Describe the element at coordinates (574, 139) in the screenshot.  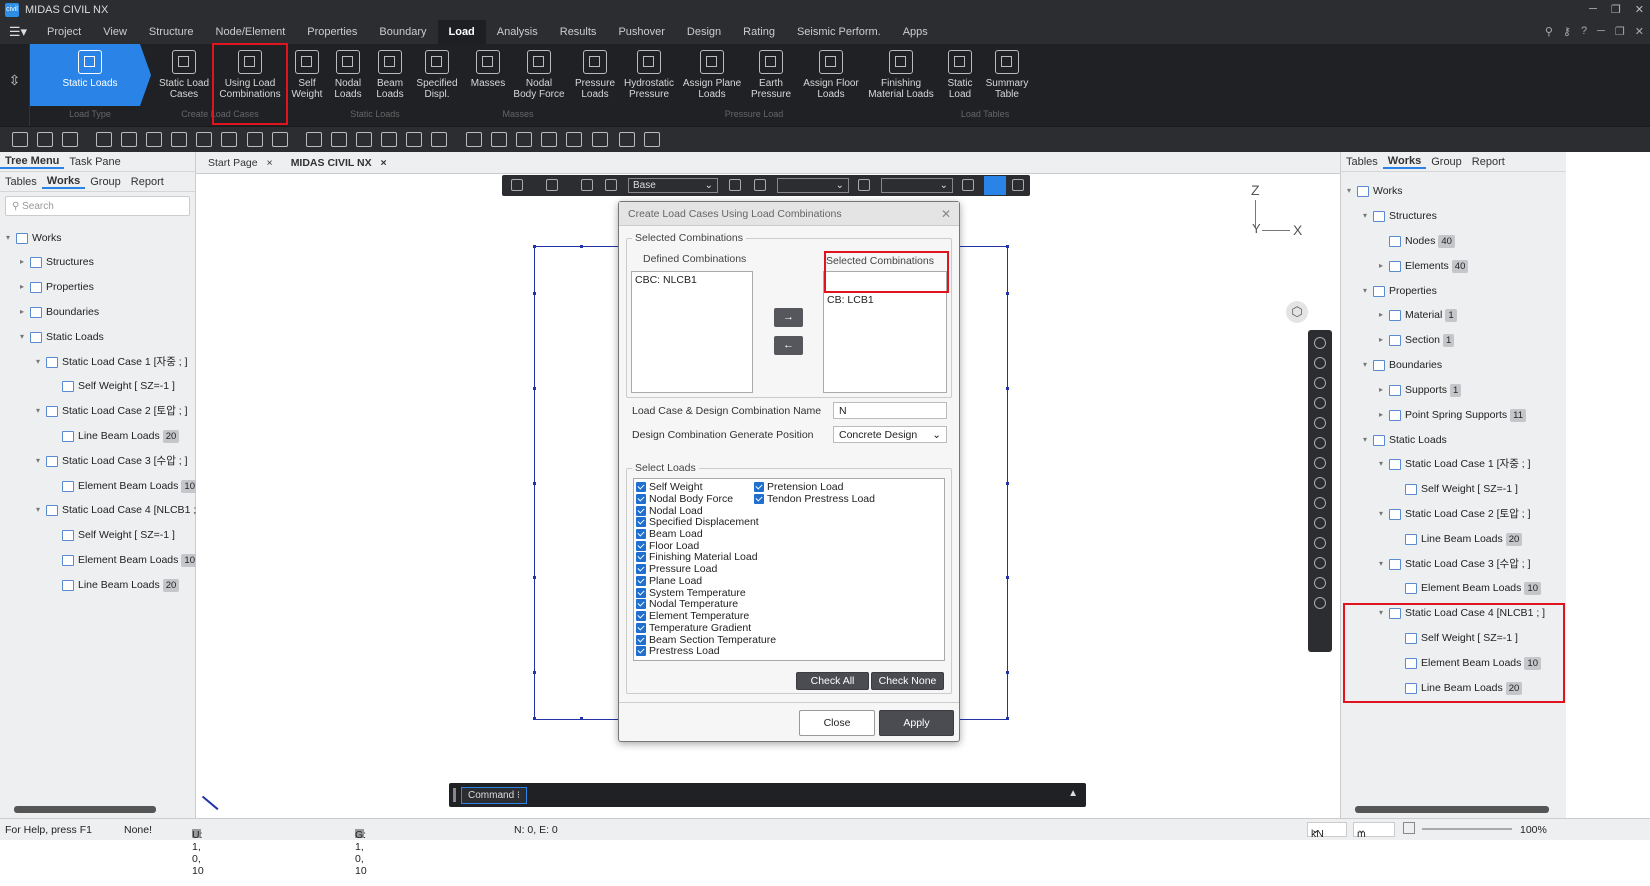
I see `snap-node-icon` at that location.